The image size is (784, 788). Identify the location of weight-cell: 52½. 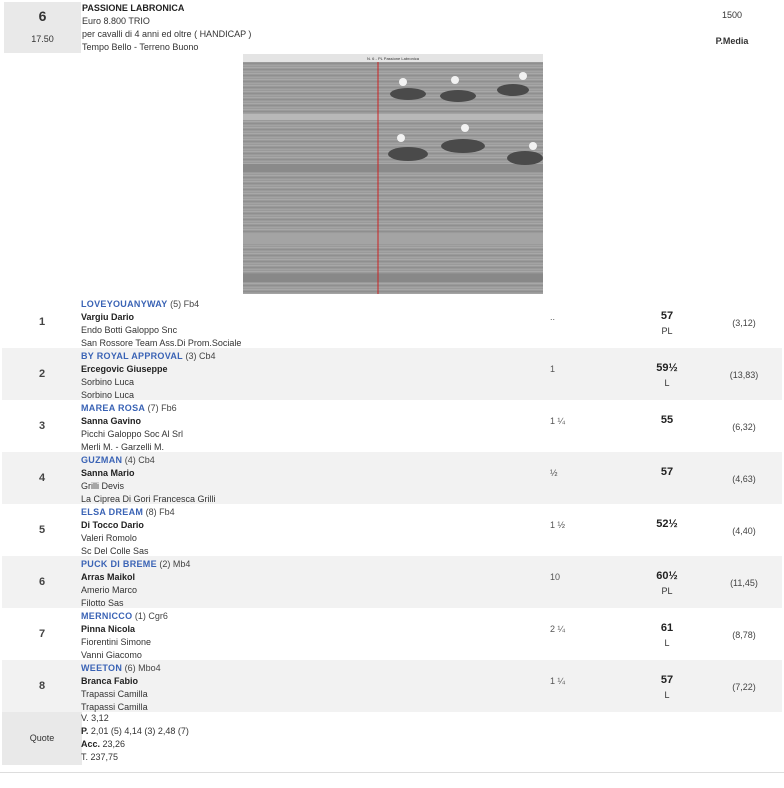
(667, 526).